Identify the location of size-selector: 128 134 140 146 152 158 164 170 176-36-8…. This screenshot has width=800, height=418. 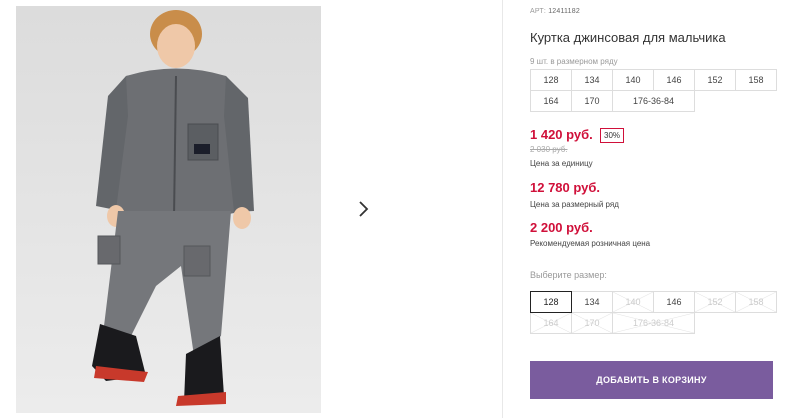
(653, 312).